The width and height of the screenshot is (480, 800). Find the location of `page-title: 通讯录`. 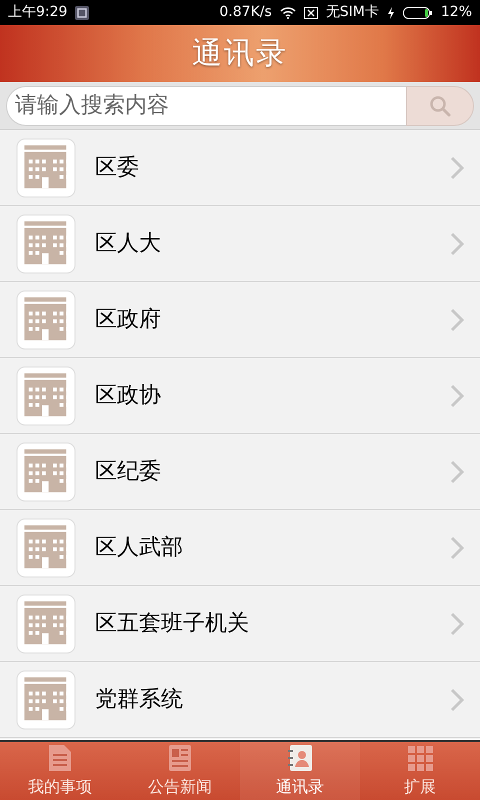

page-title: 通讯录 is located at coordinates (240, 54).